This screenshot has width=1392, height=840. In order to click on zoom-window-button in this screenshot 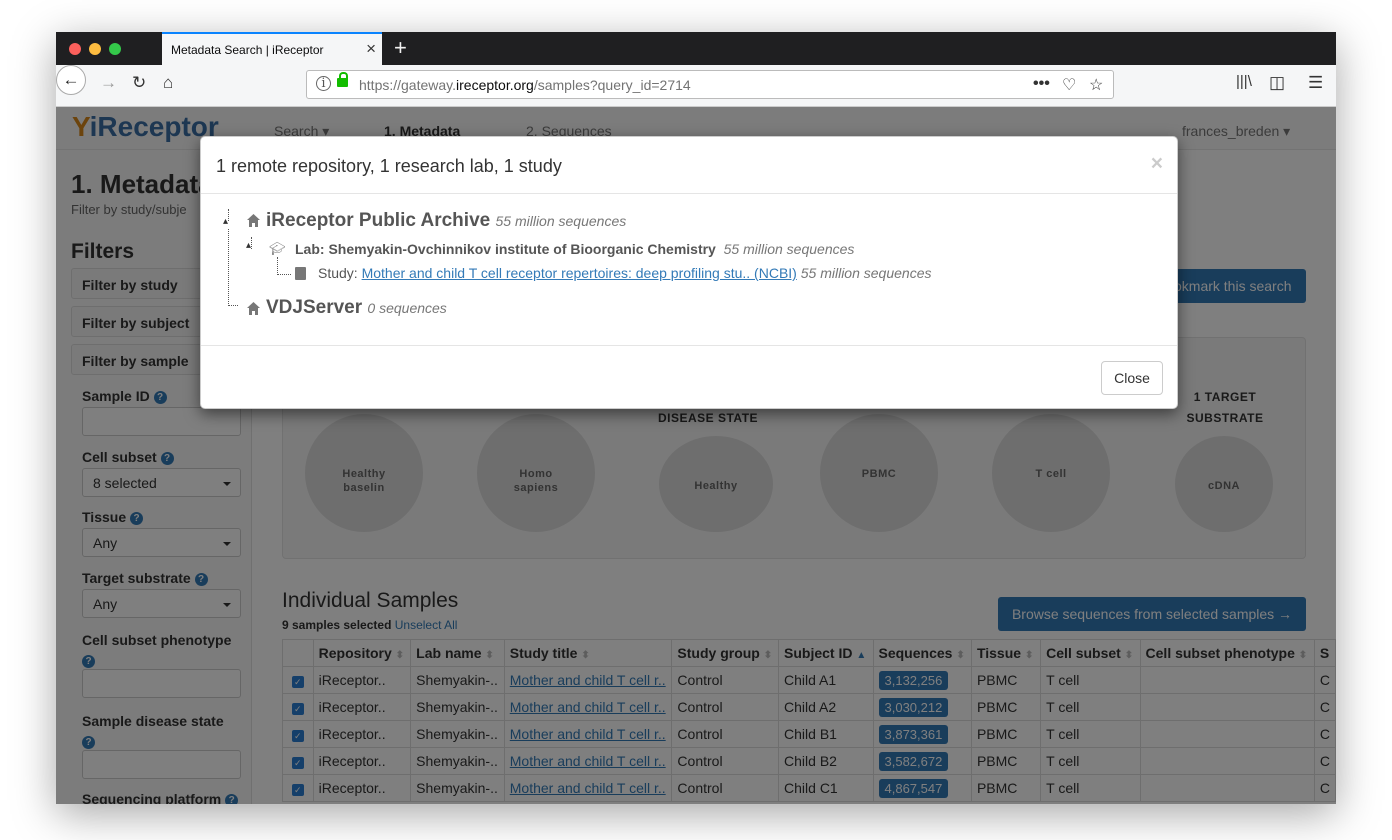, I will do `click(115, 49)`.